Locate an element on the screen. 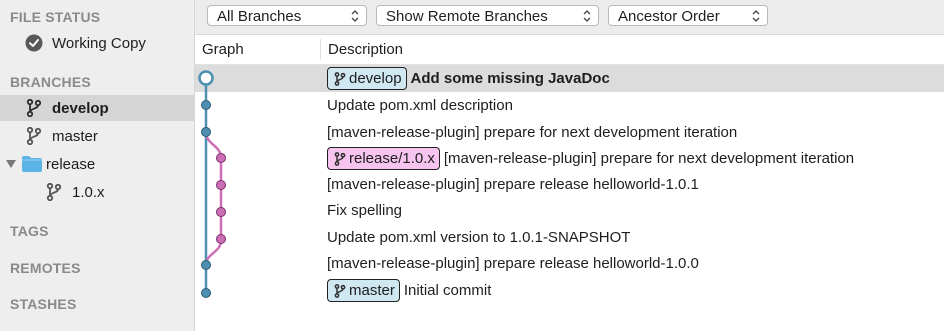 This screenshot has width=944, height=331. sidebar-item-release-1-0-x: 1.0.x is located at coordinates (97, 192).